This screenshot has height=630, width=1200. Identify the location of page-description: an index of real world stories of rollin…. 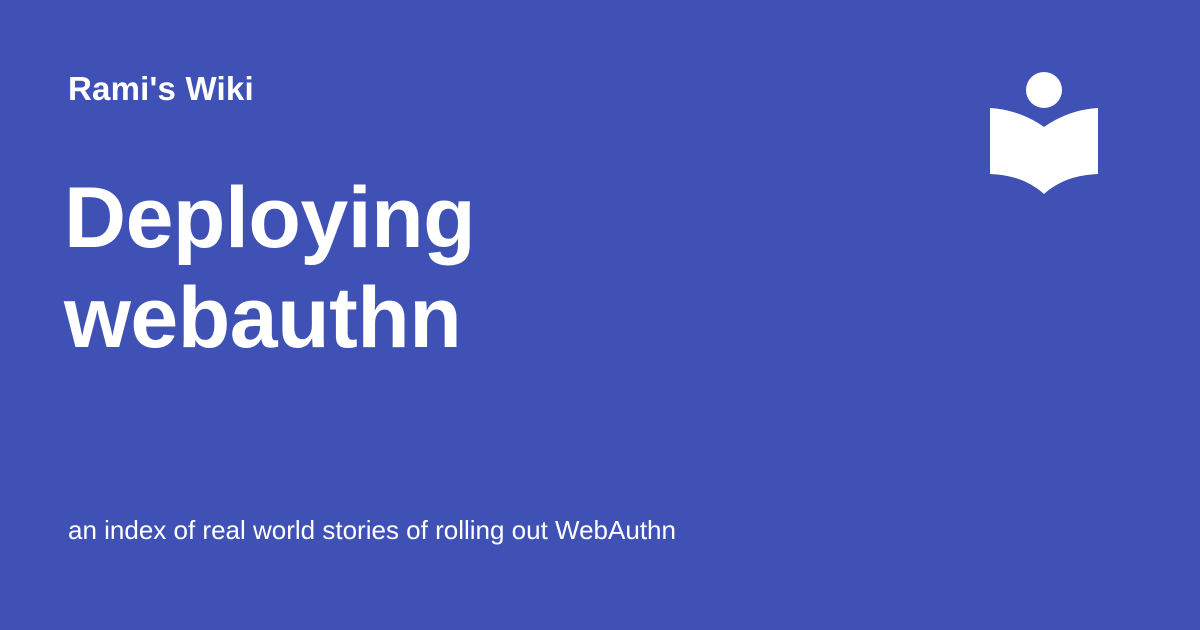
(372, 530).